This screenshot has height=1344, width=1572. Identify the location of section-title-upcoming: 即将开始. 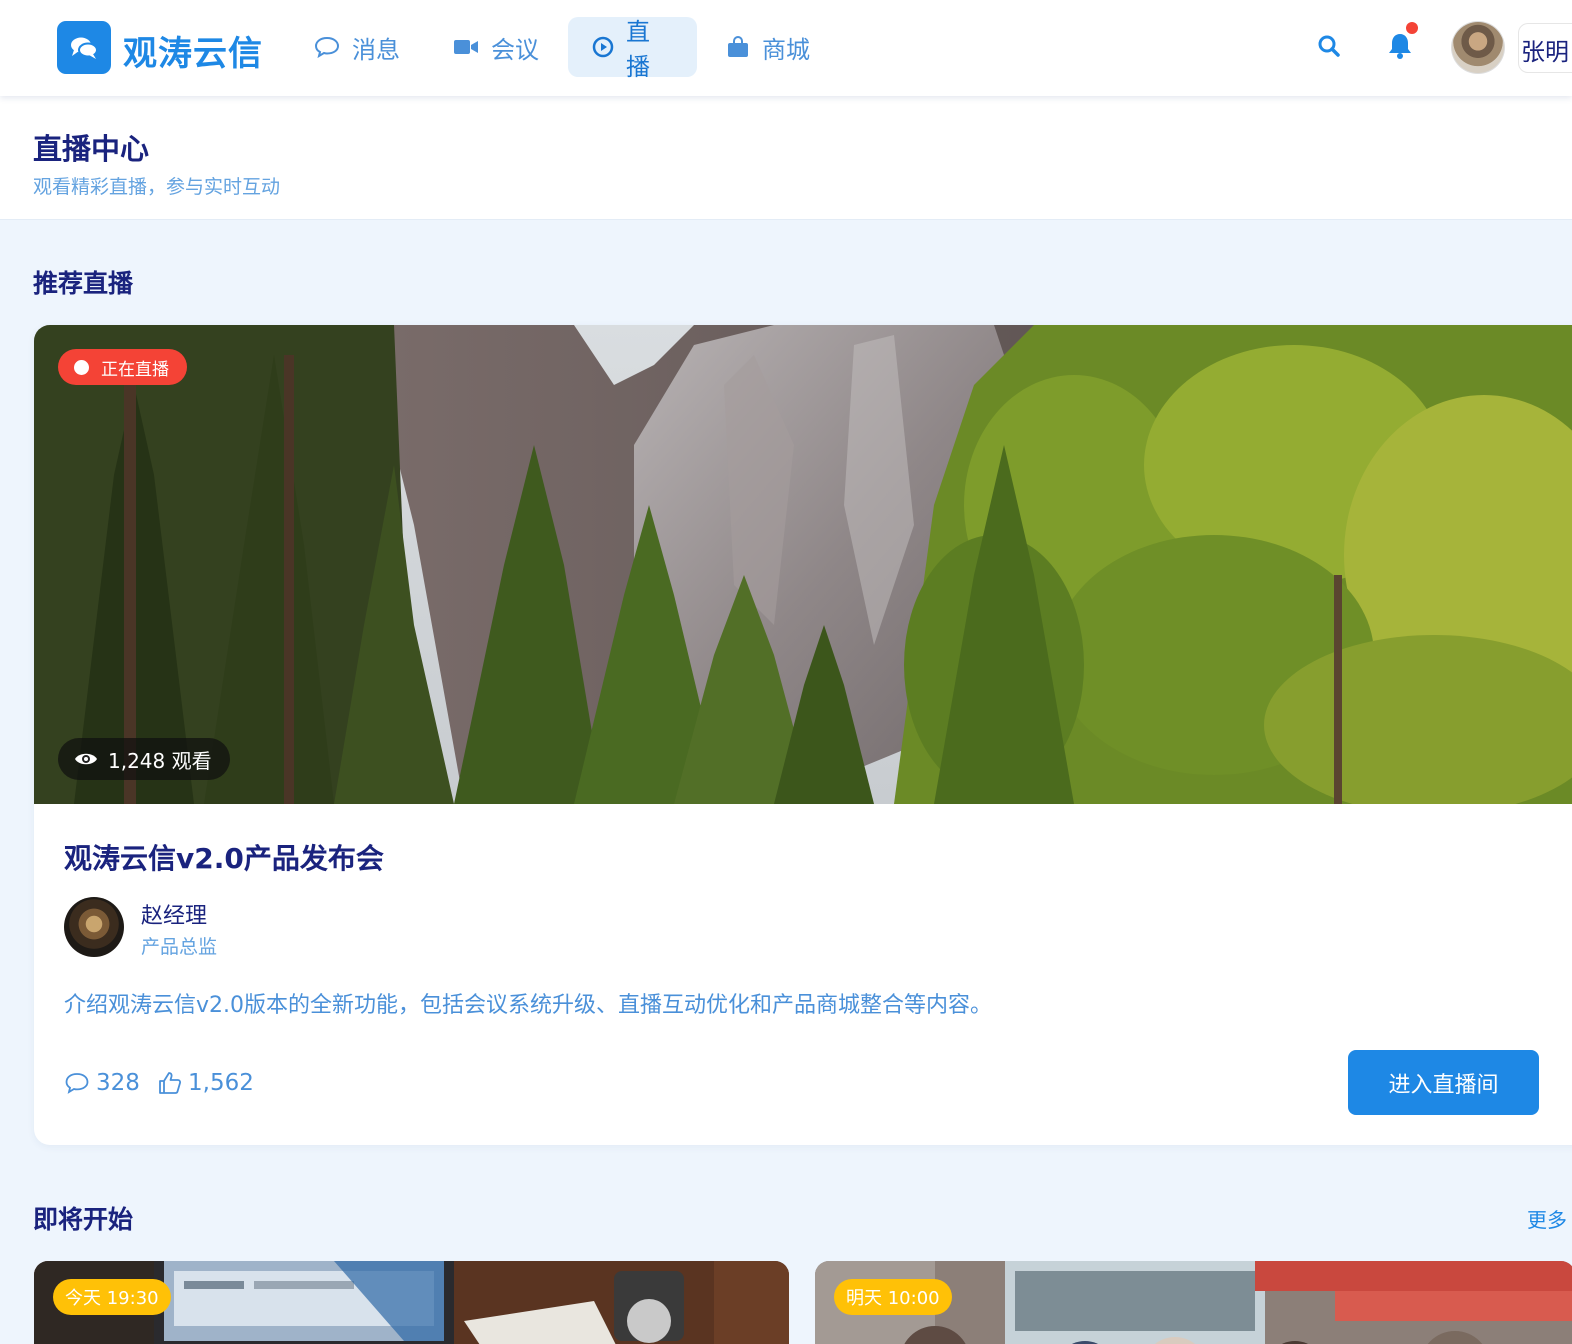
(83, 1219).